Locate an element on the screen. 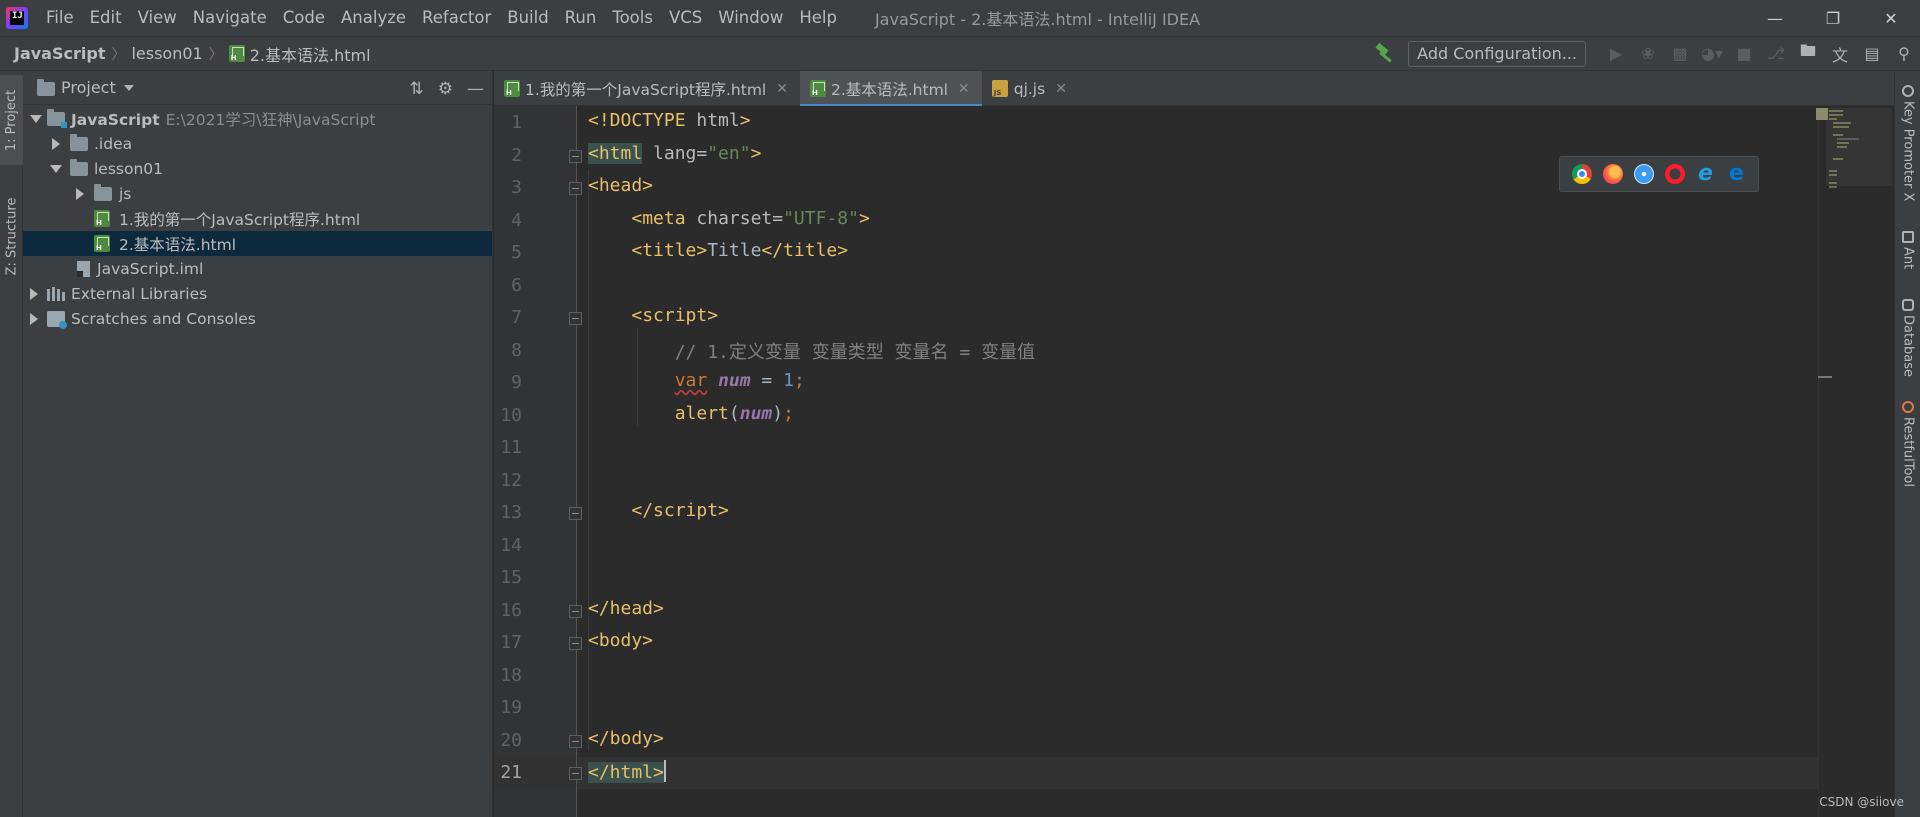 The image size is (1920, 817). gear-icon: ⚙ is located at coordinates (445, 89).